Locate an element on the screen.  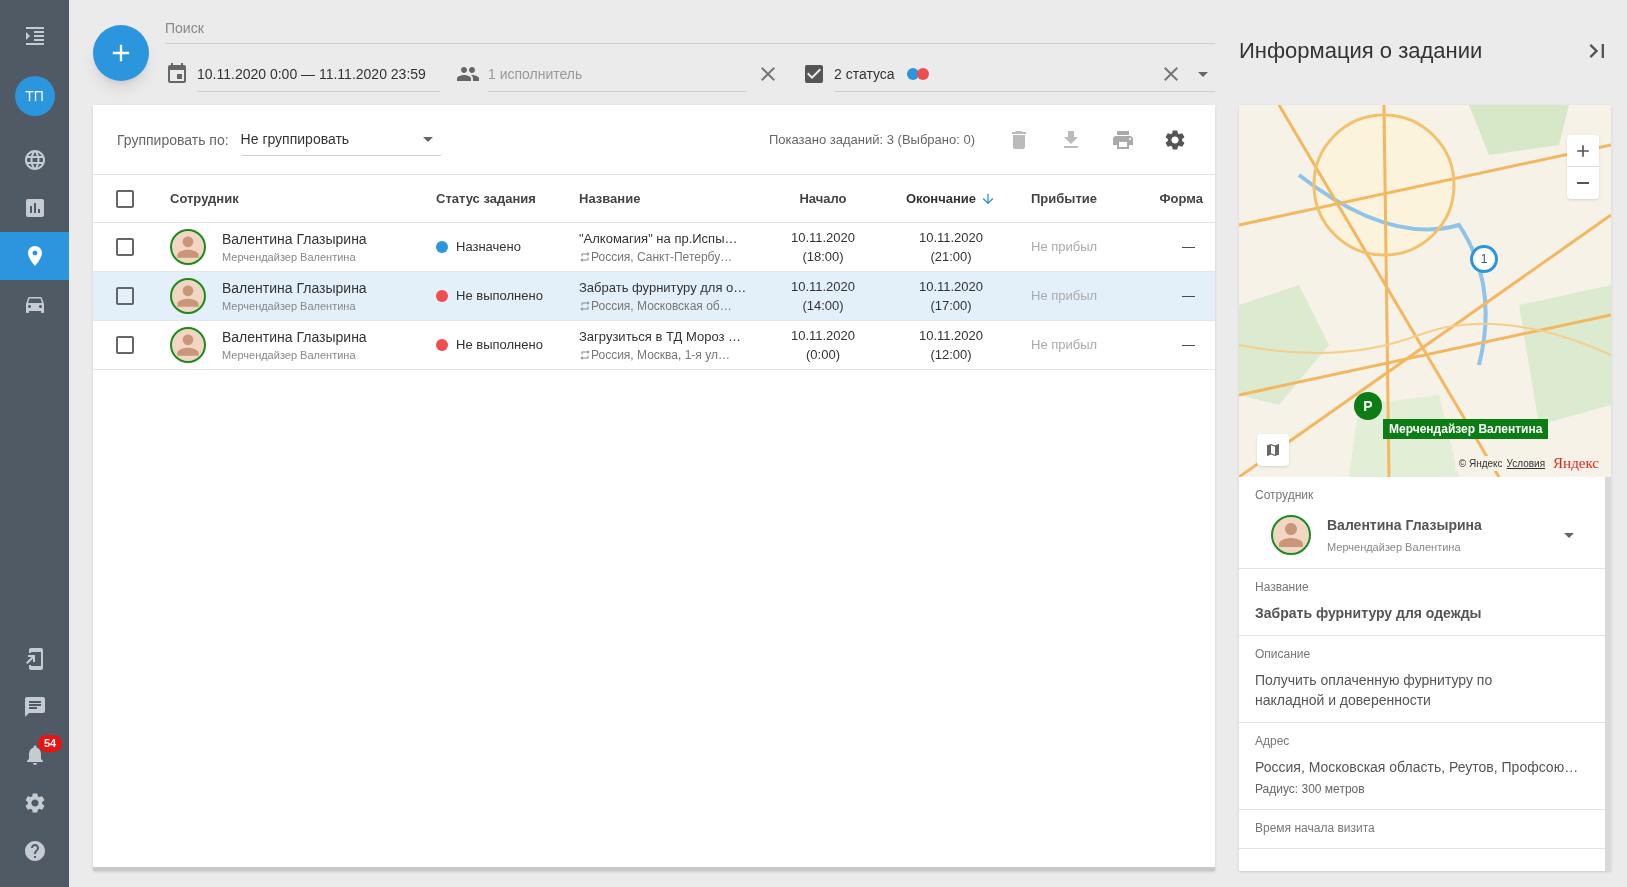
notification-badge: 54 is located at coordinates (50, 743).